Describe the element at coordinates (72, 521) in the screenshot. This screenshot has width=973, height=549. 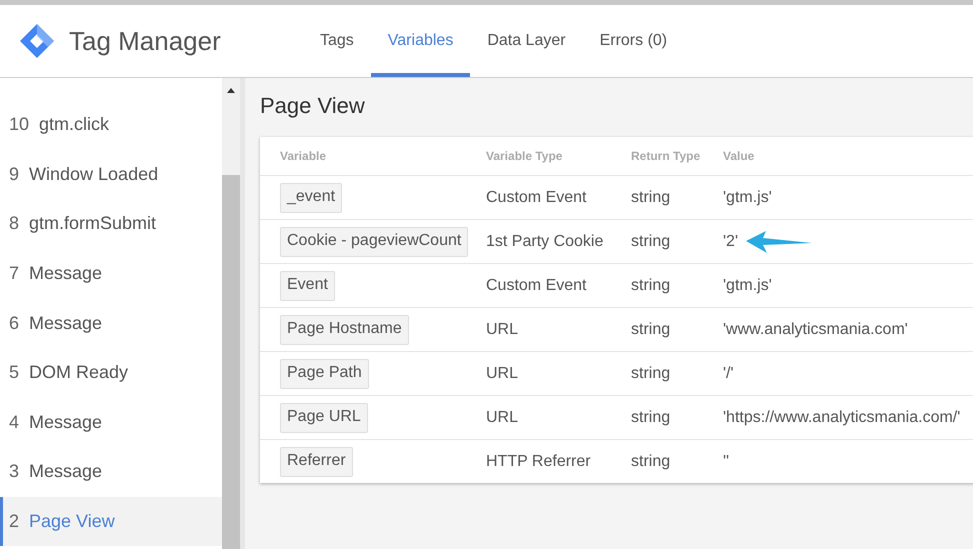
I see `event-name: Page View` at that location.